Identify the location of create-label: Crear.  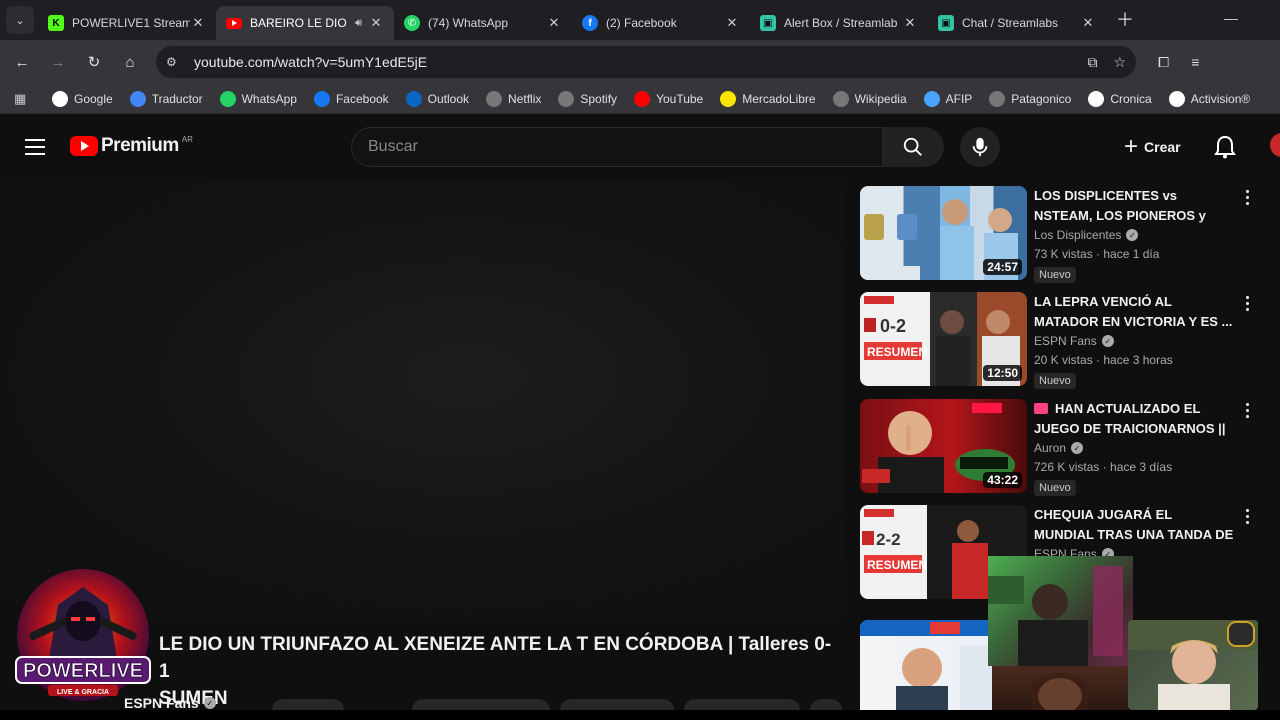
(1162, 147).